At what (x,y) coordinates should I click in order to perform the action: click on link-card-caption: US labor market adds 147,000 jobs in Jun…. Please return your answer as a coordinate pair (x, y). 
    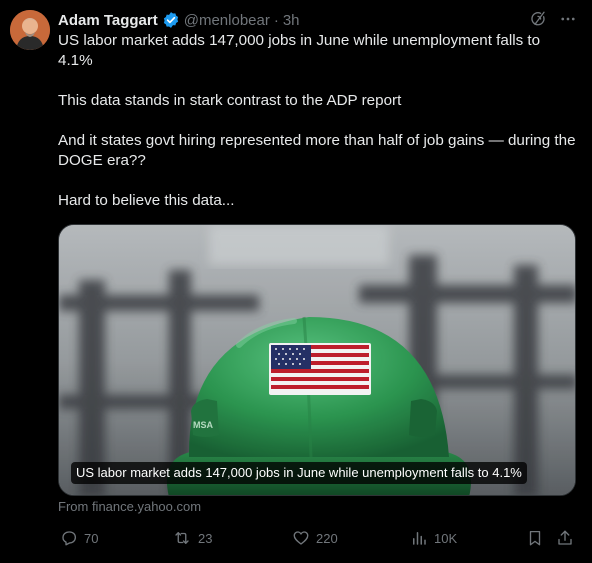
    Looking at the image, I should click on (299, 473).